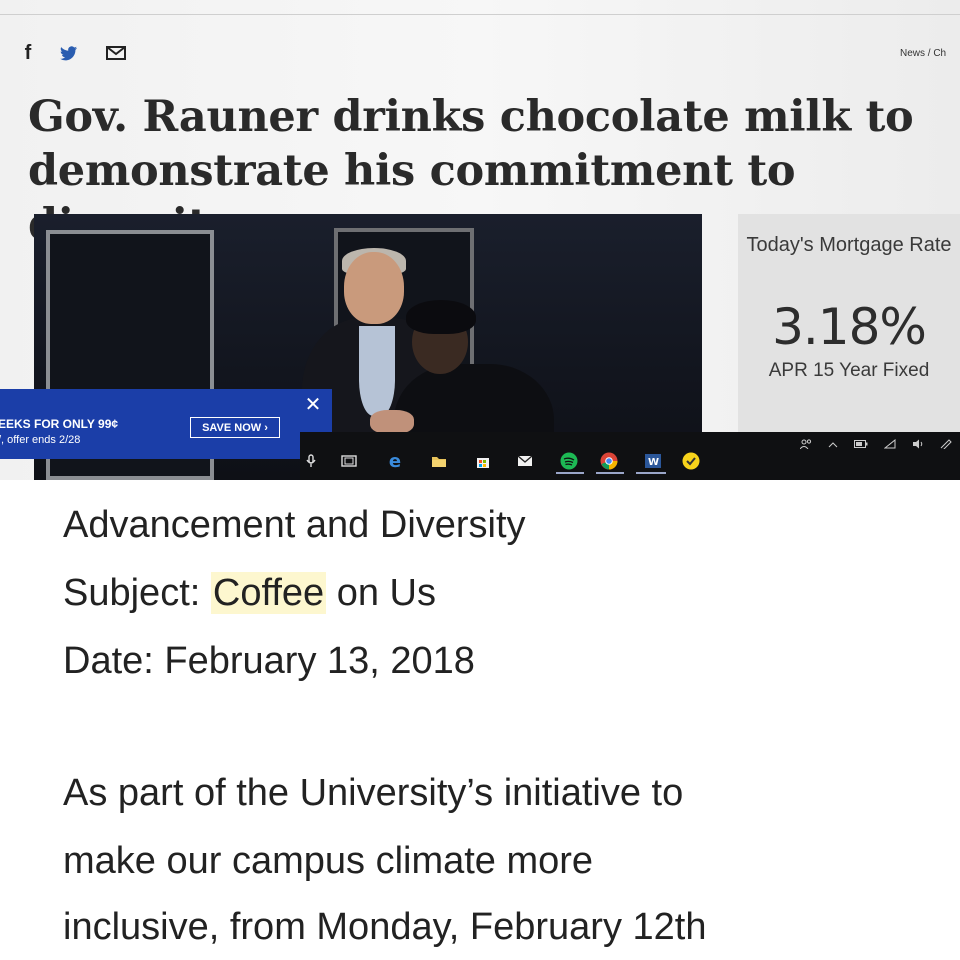 The image size is (960, 960). Describe the element at coordinates (28, 53) in the screenshot. I see `facebook-icon: f` at that location.